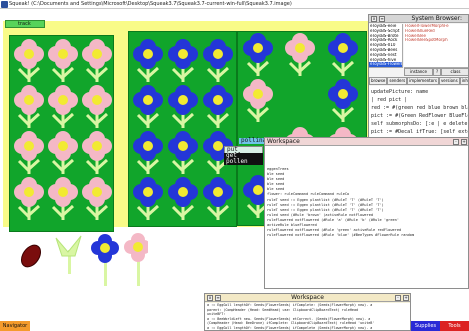 The image size is (469, 331). What do you see at coordinates (400, 92) in the screenshot?
I see `code-line: updatePicture: name` at bounding box center [400, 92].